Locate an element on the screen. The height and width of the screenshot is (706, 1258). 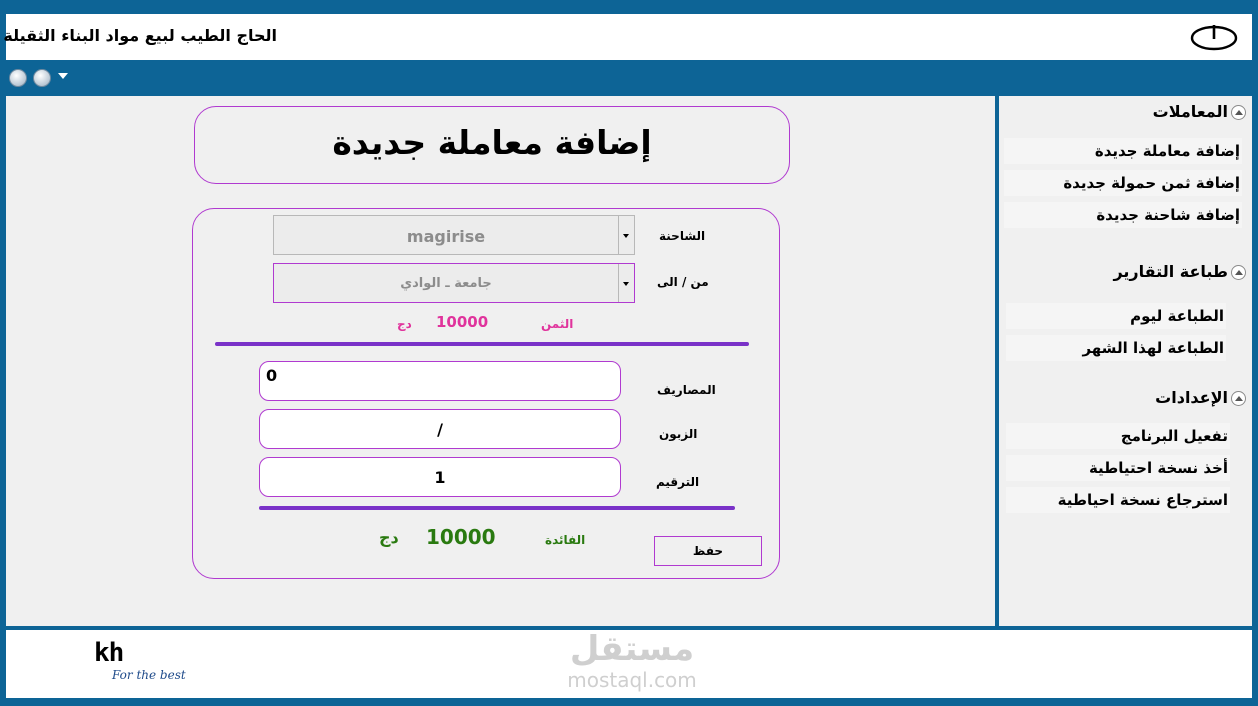
price-value: 10000 is located at coordinates (462, 322).